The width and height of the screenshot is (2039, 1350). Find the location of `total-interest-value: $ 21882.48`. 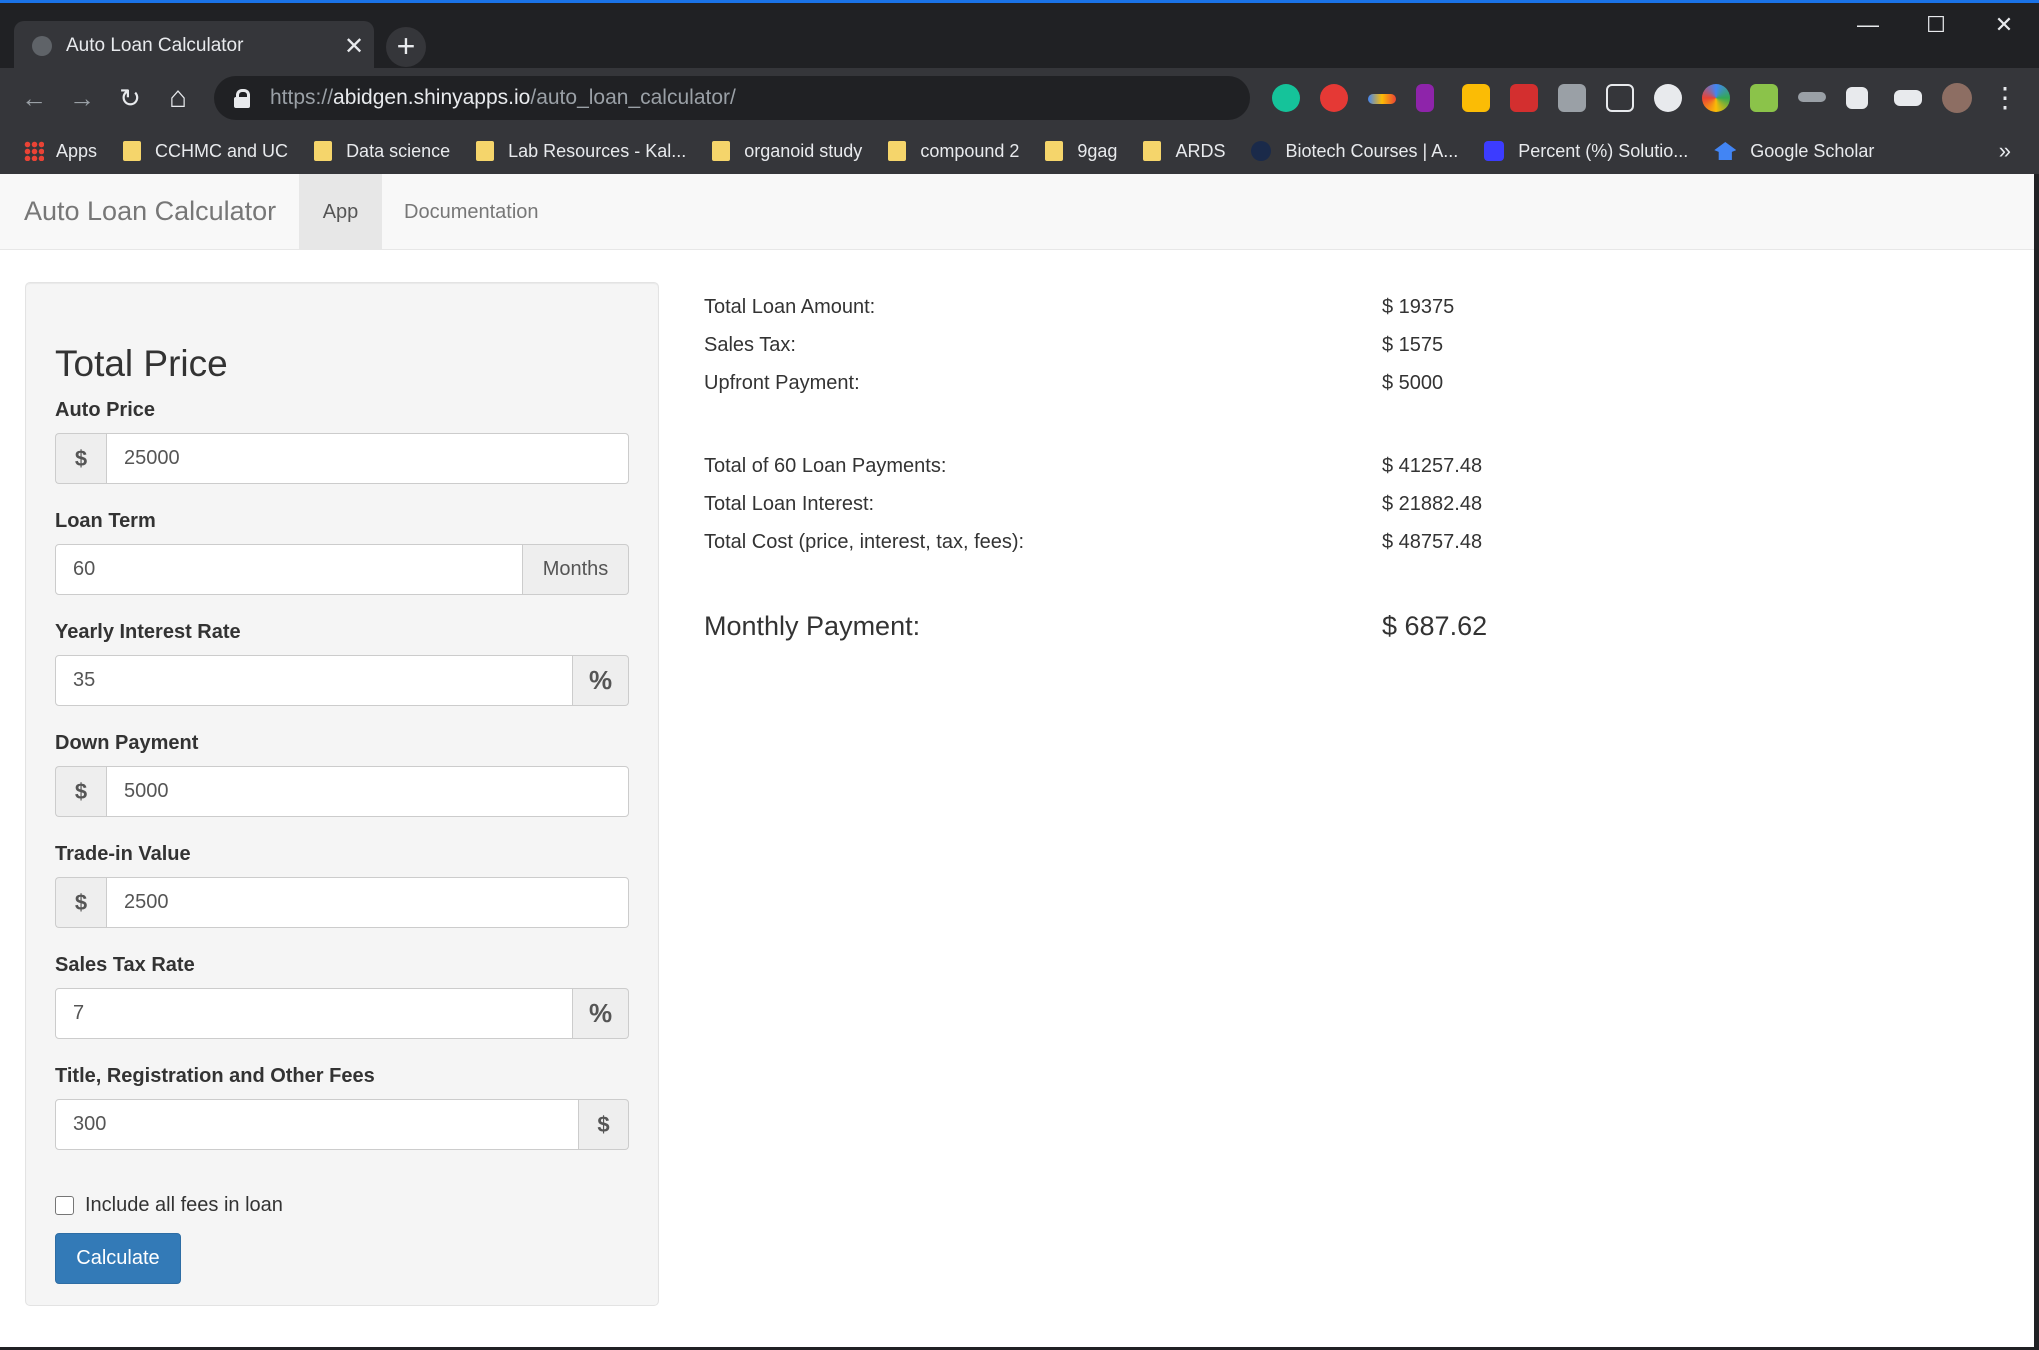

total-interest-value: $ 21882.48 is located at coordinates (1432, 504).